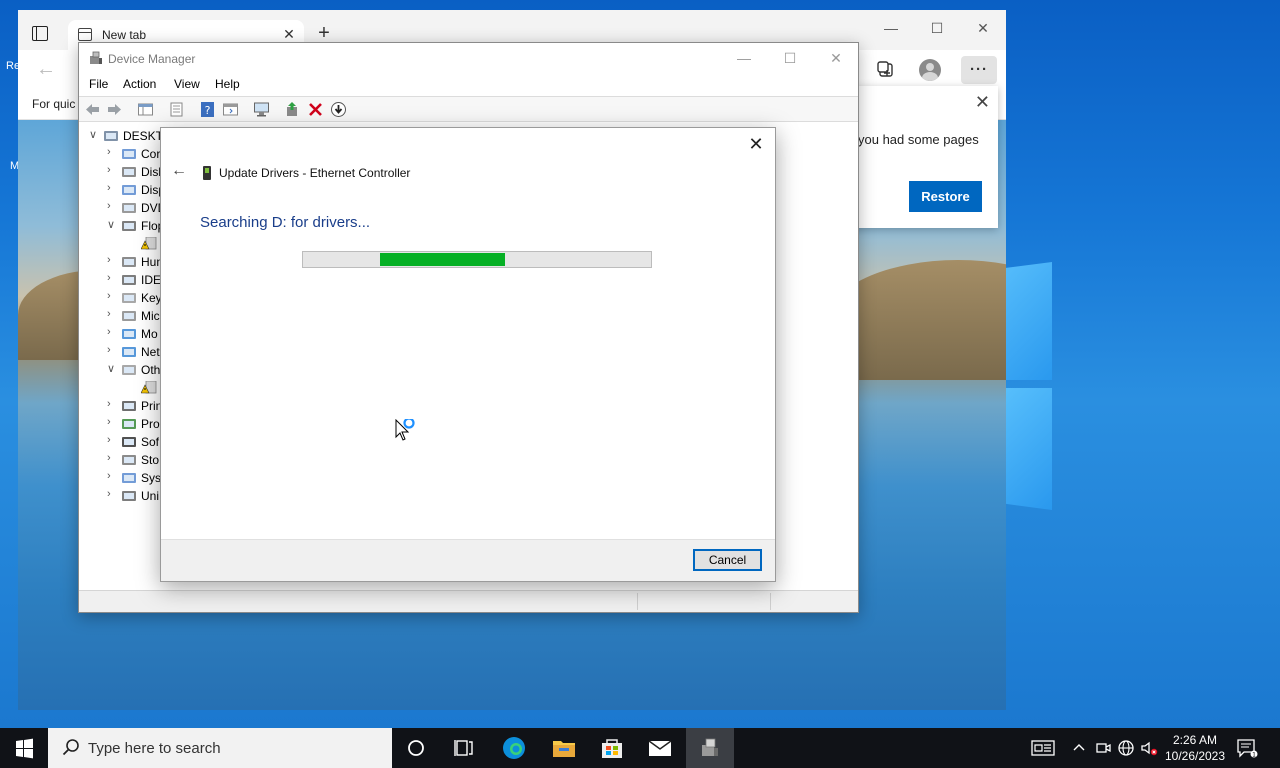  I want to click on tree-item-label: Prin, so click(151, 406).